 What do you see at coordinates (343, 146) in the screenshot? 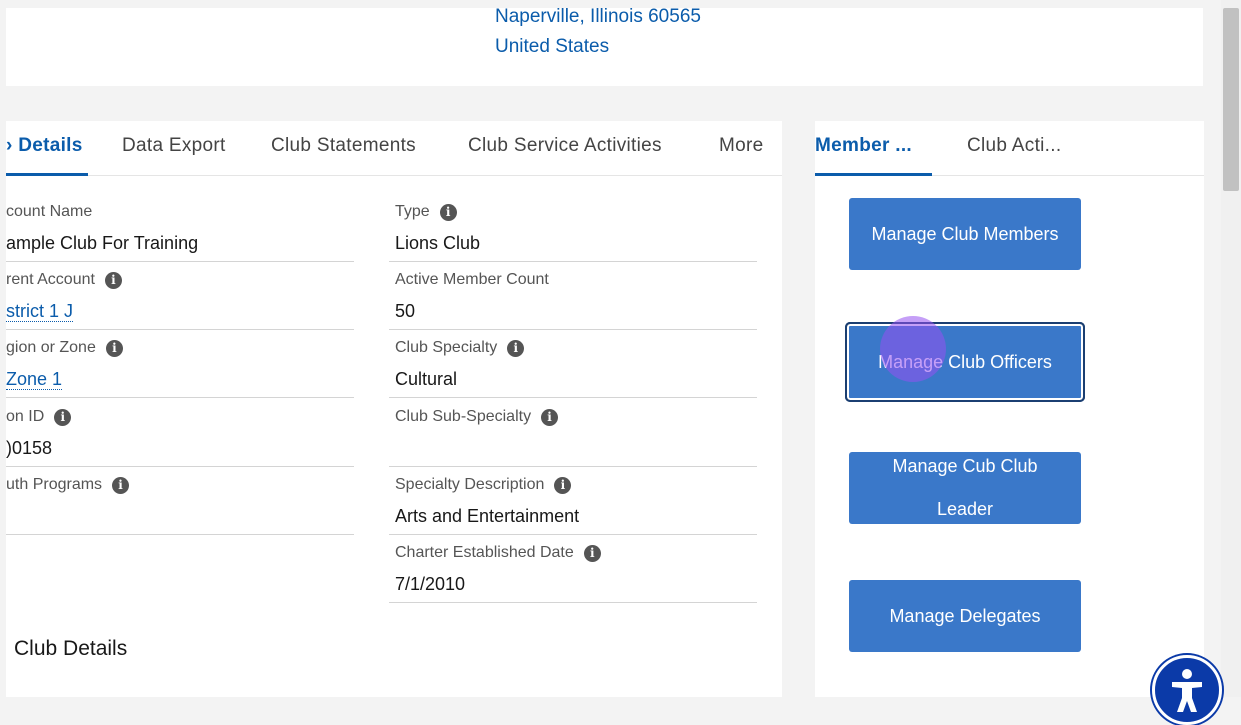
I see `tab-club-statements: Club Statements` at bounding box center [343, 146].